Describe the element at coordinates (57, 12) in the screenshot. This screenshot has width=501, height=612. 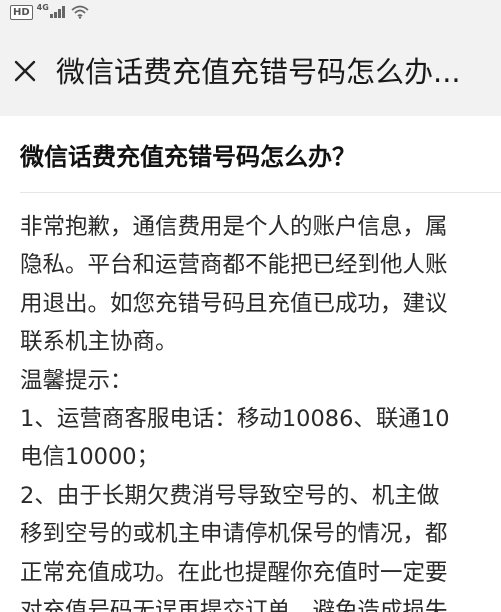
I see `signal-icon` at that location.